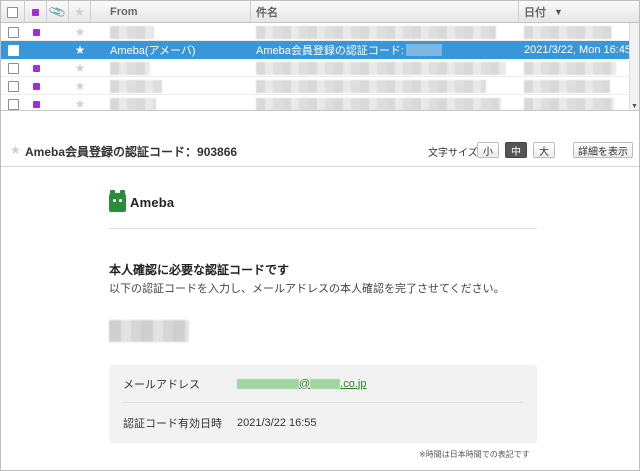 This screenshot has height=471, width=640. Describe the element at coordinates (385, 12) in the screenshot. I see `subject-column-header: 件名` at that location.